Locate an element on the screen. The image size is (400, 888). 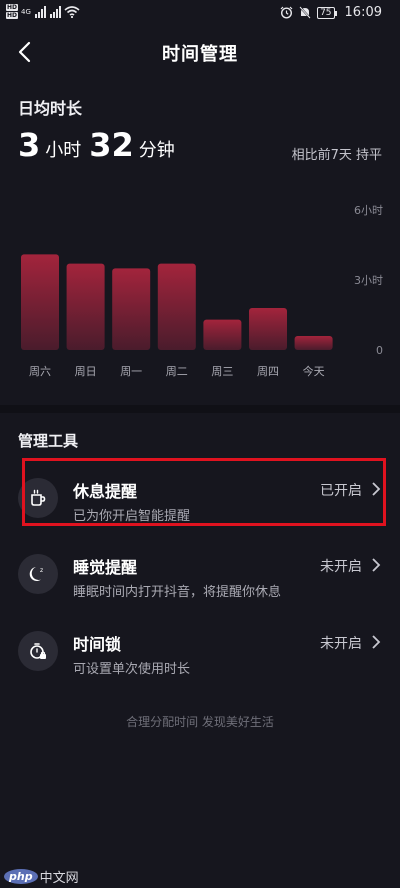
footer-slogan: 合理分配时间 发现美好生活 is located at coordinates (200, 722).